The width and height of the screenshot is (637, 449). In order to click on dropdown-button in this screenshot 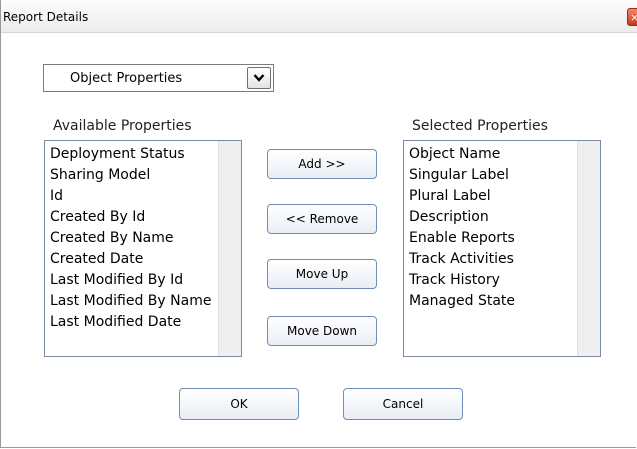, I will do `click(259, 78)`.